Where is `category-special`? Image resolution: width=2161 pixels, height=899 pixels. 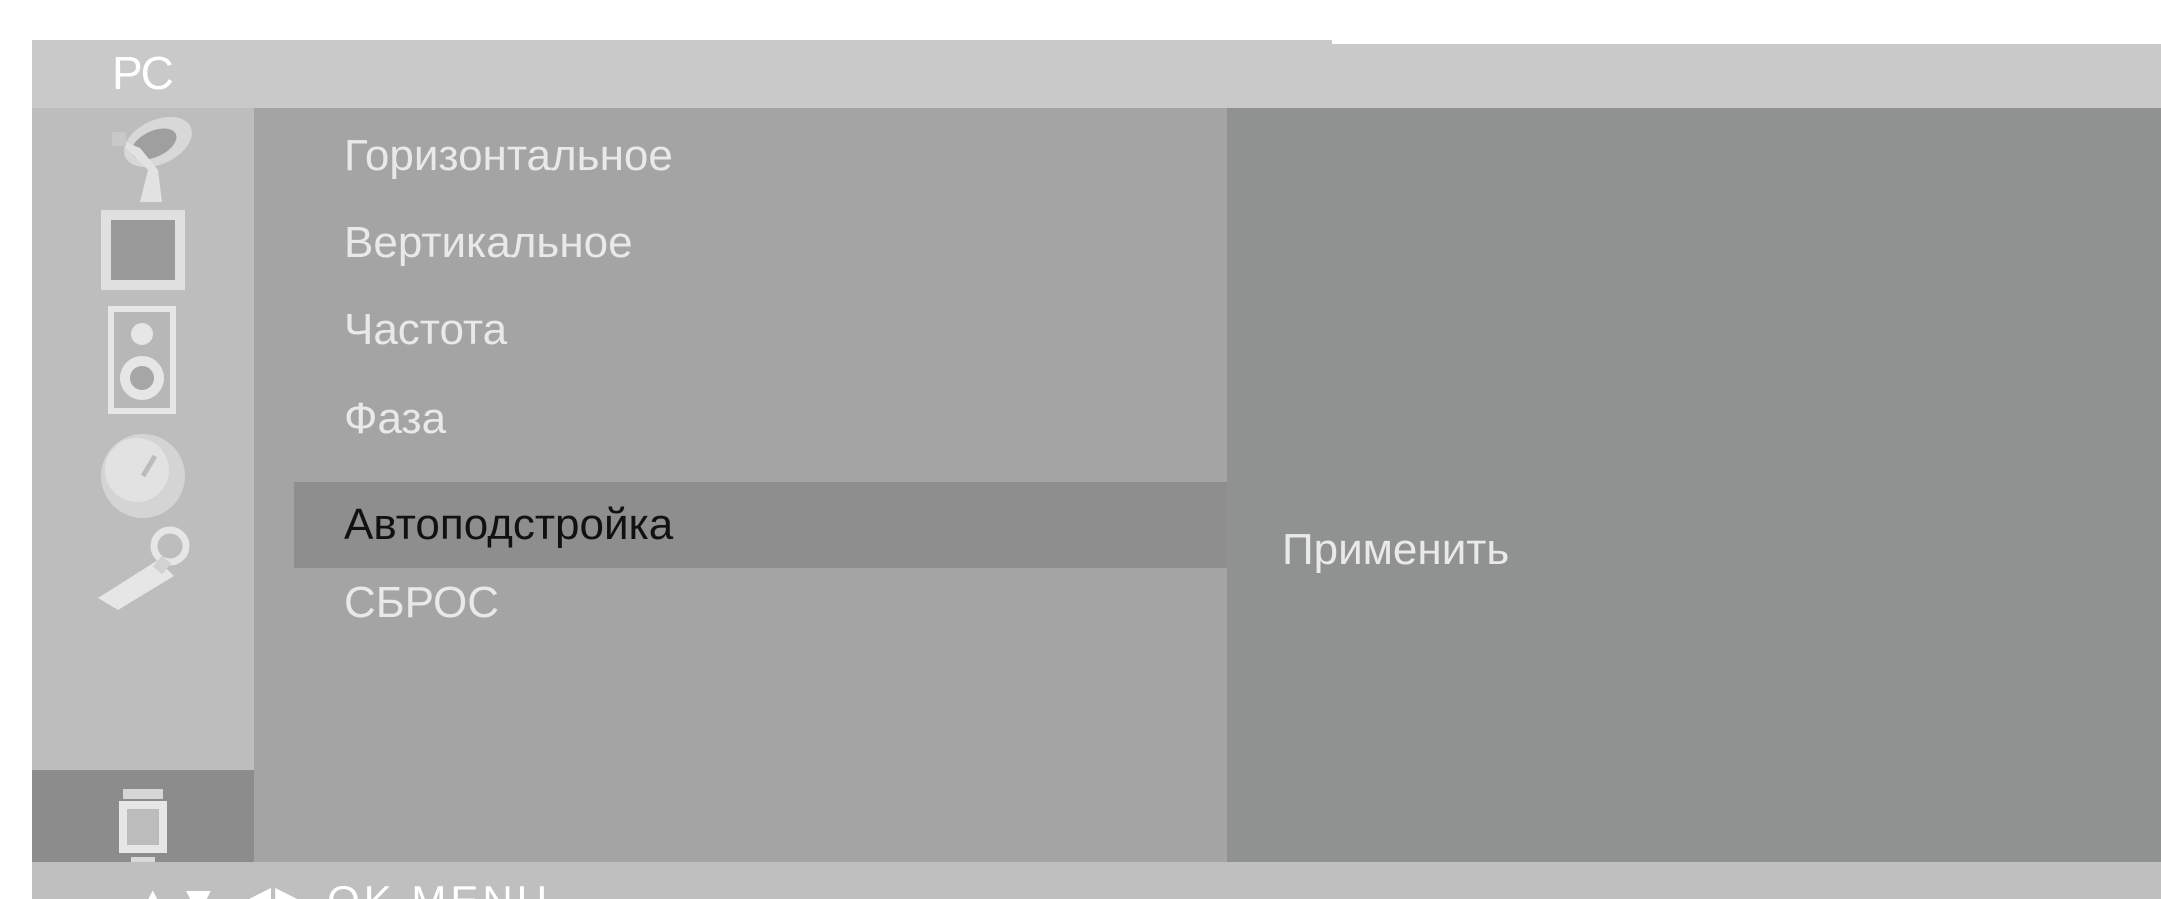
category-special is located at coordinates (143, 570).